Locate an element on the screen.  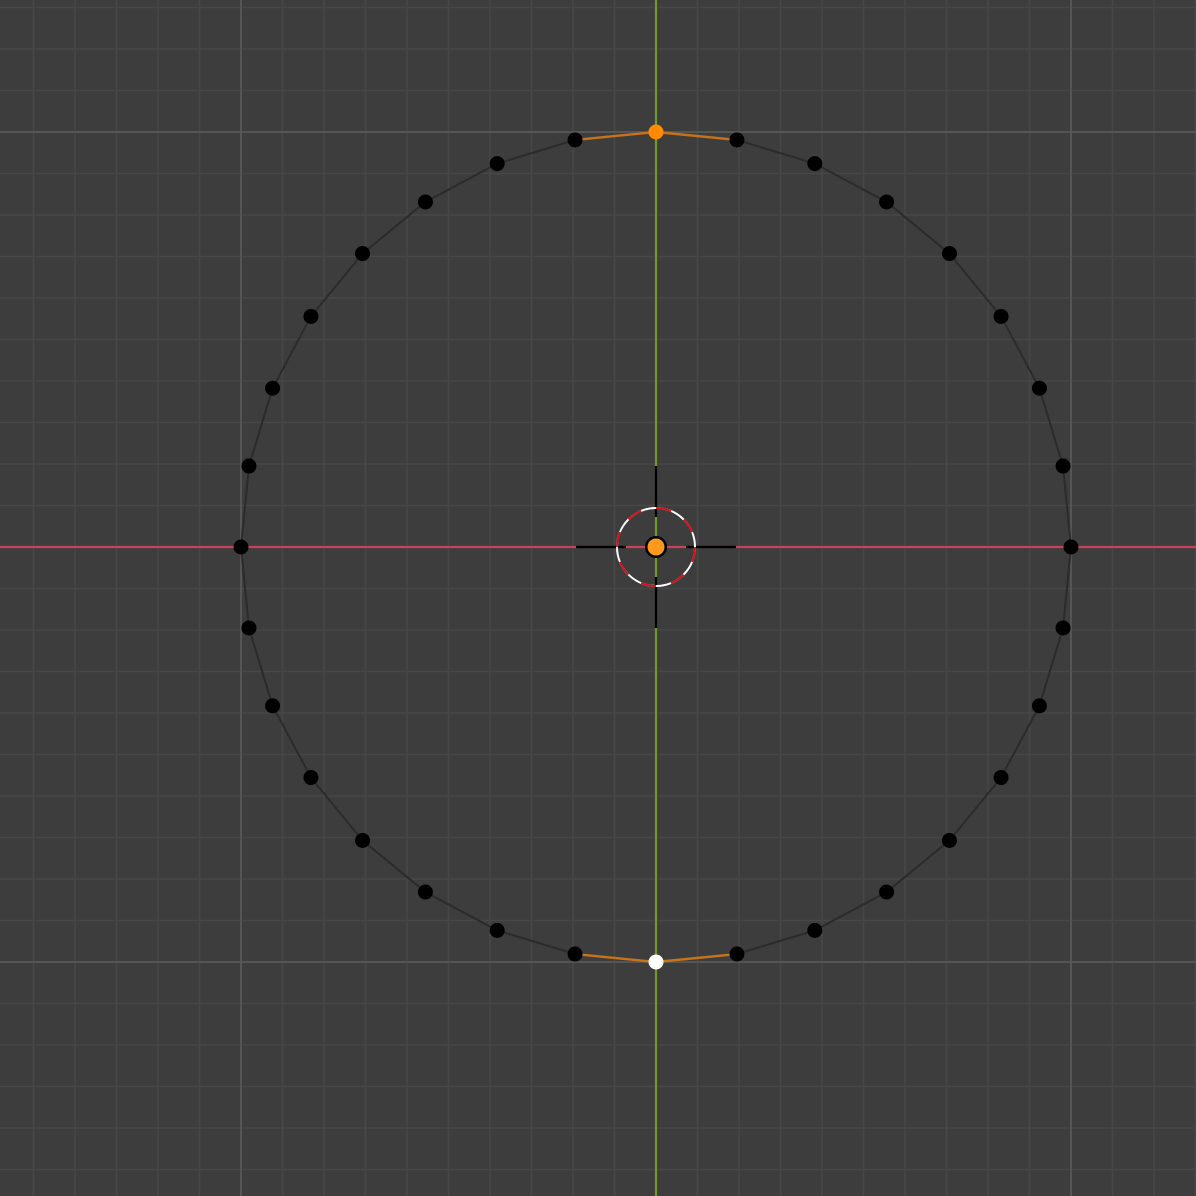
mesh-vertex-selected is located at coordinates (656, 132).